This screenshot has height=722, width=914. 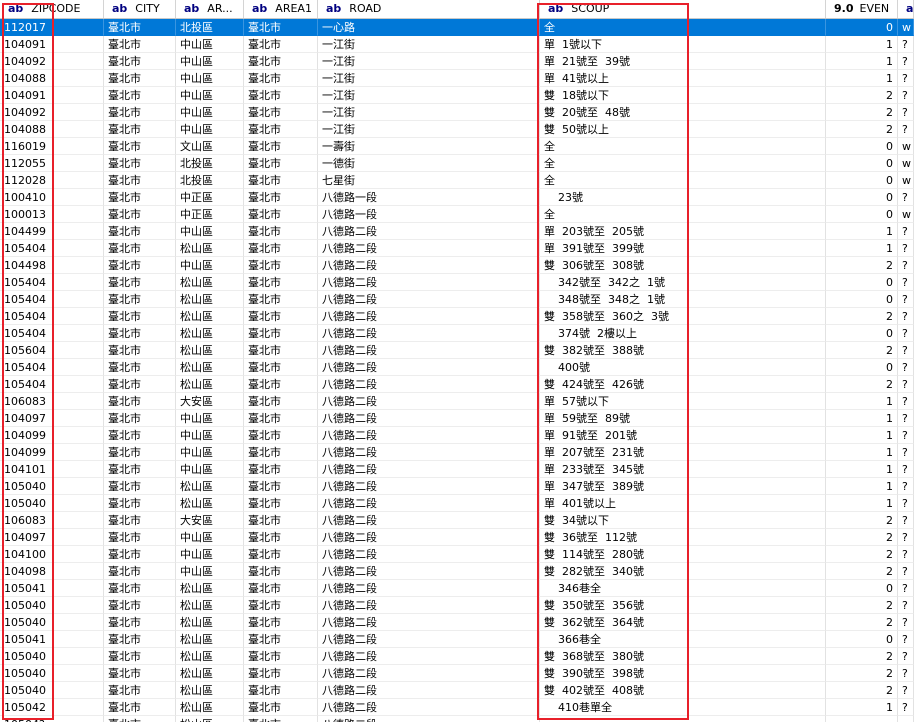 What do you see at coordinates (457, 537) in the screenshot?
I see `table-row: 104097 臺北市 中山區 臺北市 八德路二段雙 36號至 112號 2?` at bounding box center [457, 537].